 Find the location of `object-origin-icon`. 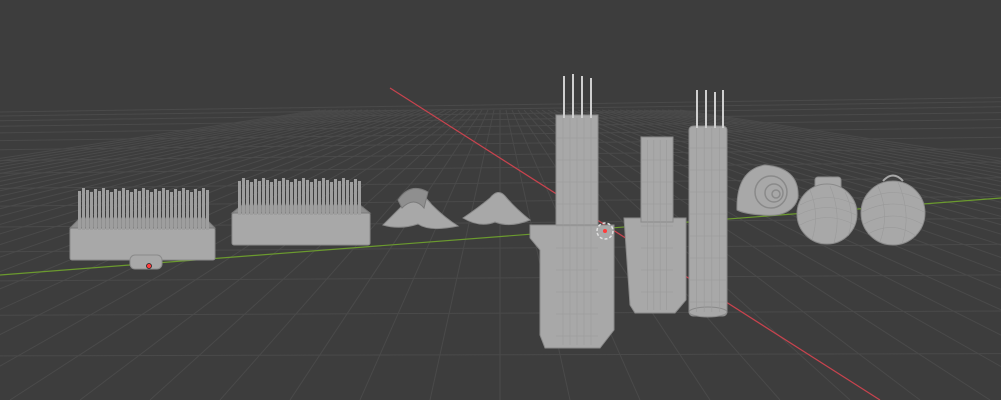

object-origin-icon is located at coordinates (149, 266).